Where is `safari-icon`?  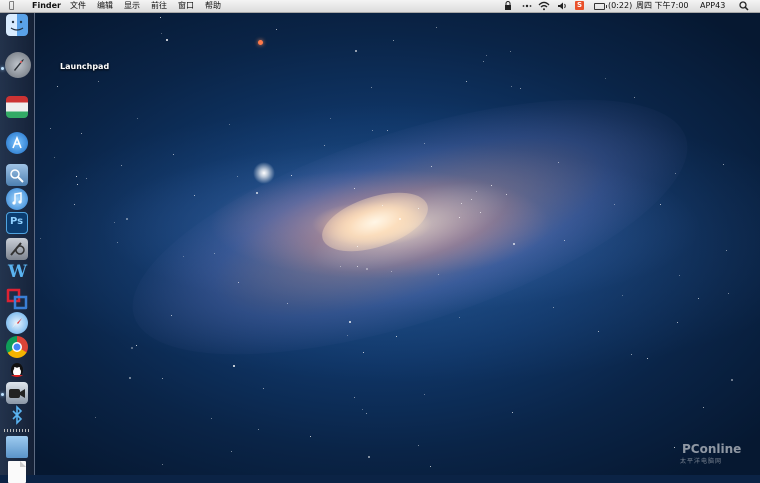 safari-icon is located at coordinates (17, 323).